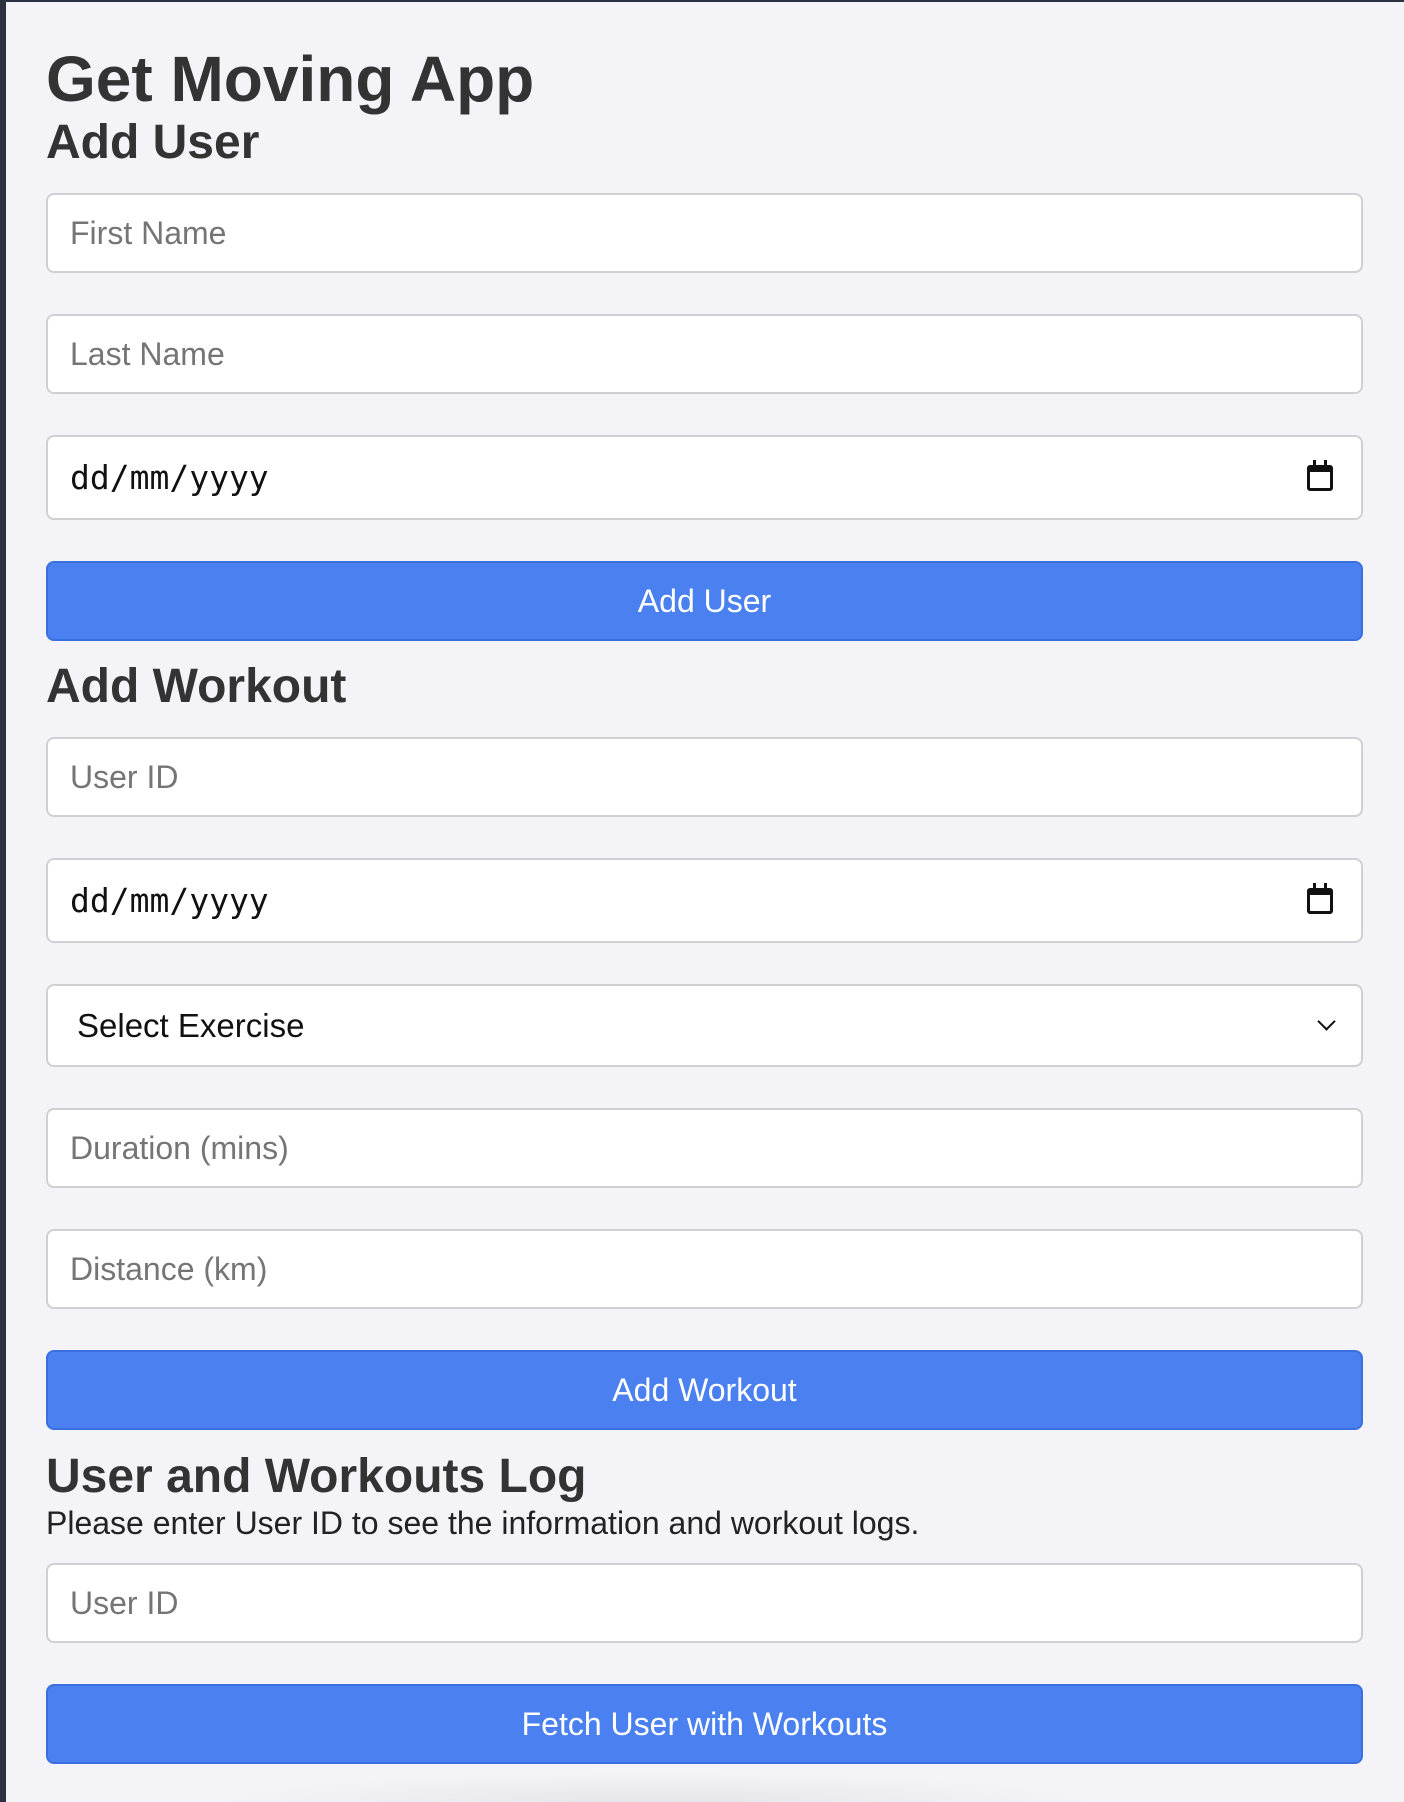 This screenshot has height=1802, width=1404. I want to click on add-workout-button: Add Workout, so click(704, 1390).